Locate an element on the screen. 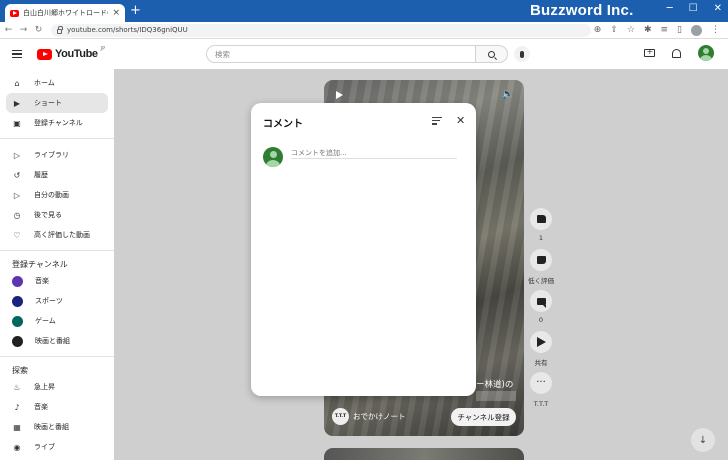 This screenshot has height=460, width=728. liked-videos-icon: ♡ is located at coordinates (17, 235).